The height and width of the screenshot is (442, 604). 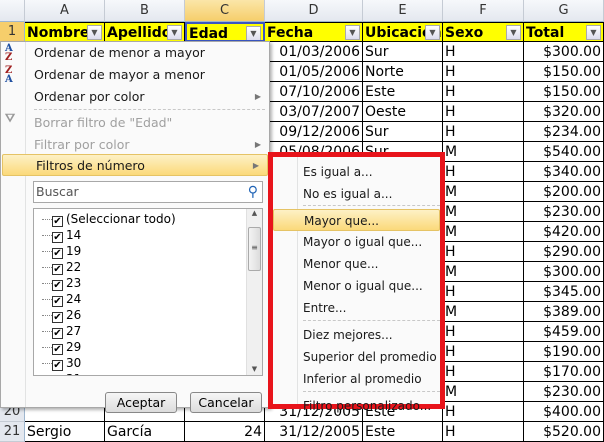 I want to click on cell-g: $389.00, so click(x=564, y=312).